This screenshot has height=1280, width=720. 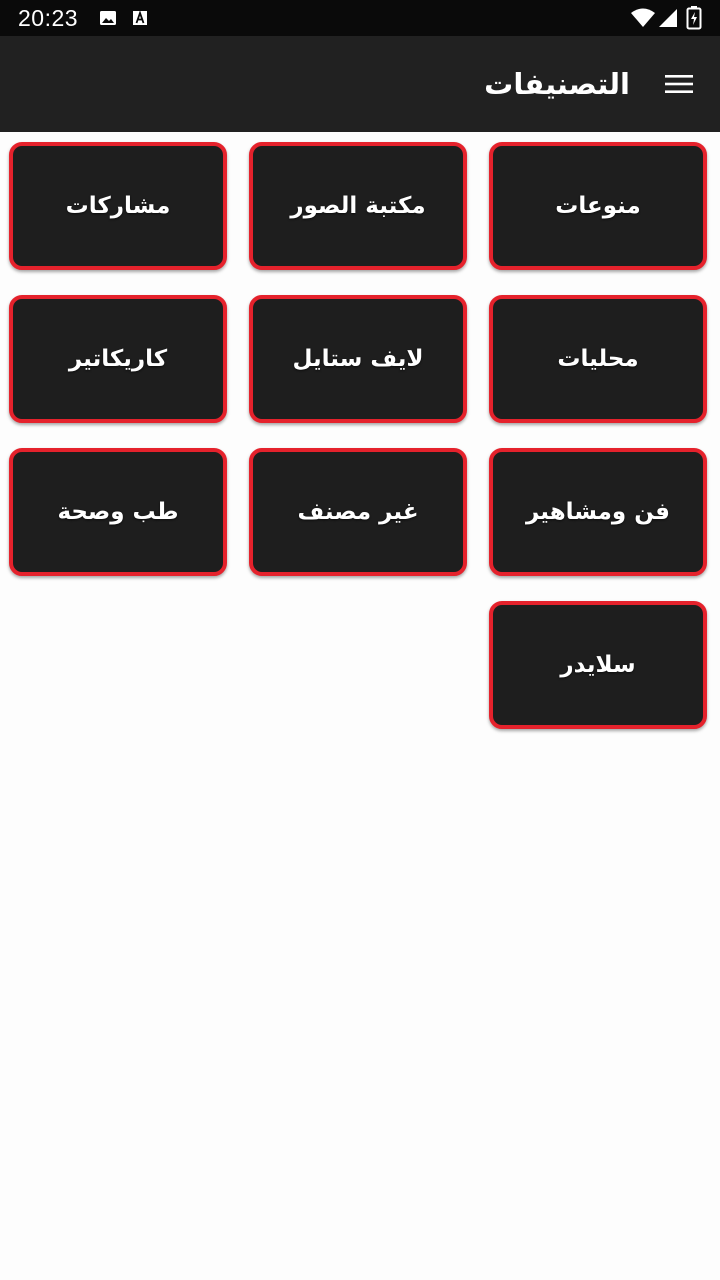 I want to click on status-bar: 20:23, so click(x=360, y=18).